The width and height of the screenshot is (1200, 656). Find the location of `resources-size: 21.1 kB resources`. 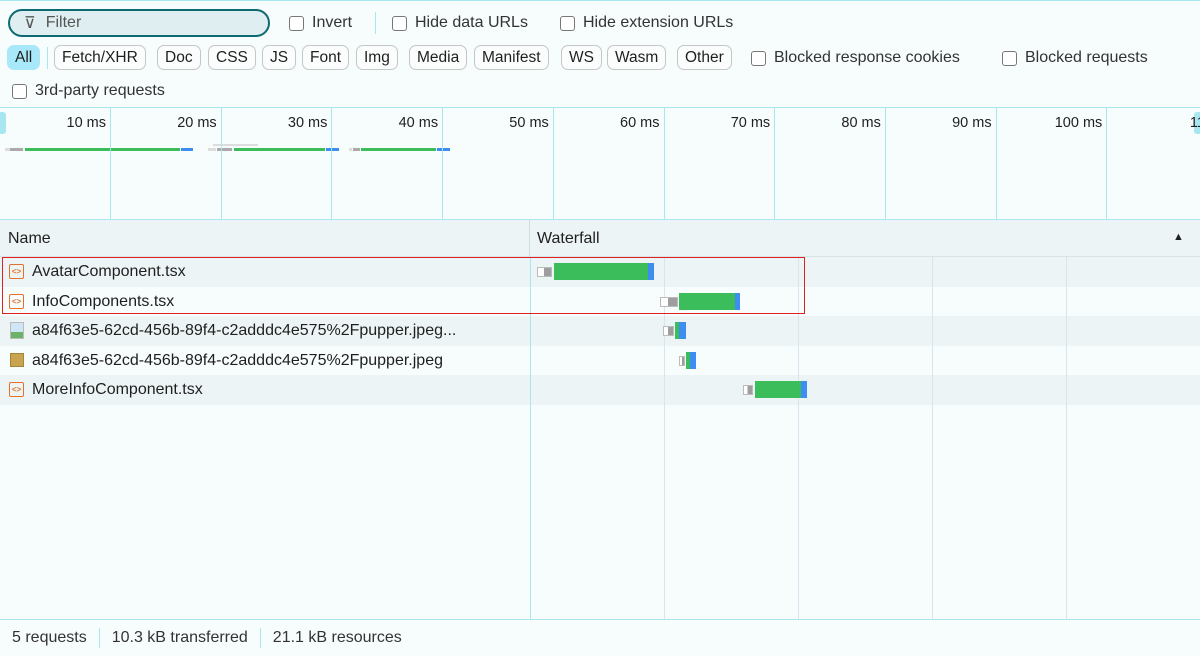

resources-size: 21.1 kB resources is located at coordinates (337, 637).